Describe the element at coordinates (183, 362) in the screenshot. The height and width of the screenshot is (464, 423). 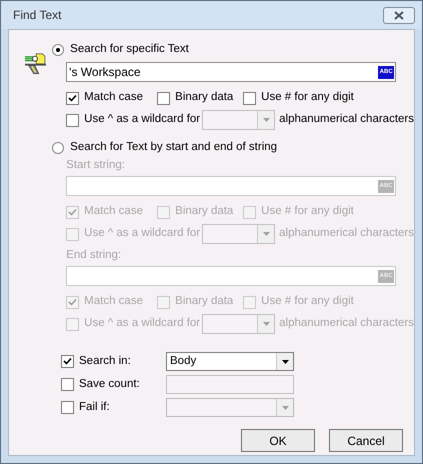
I see `dropdown-value: Body` at that location.